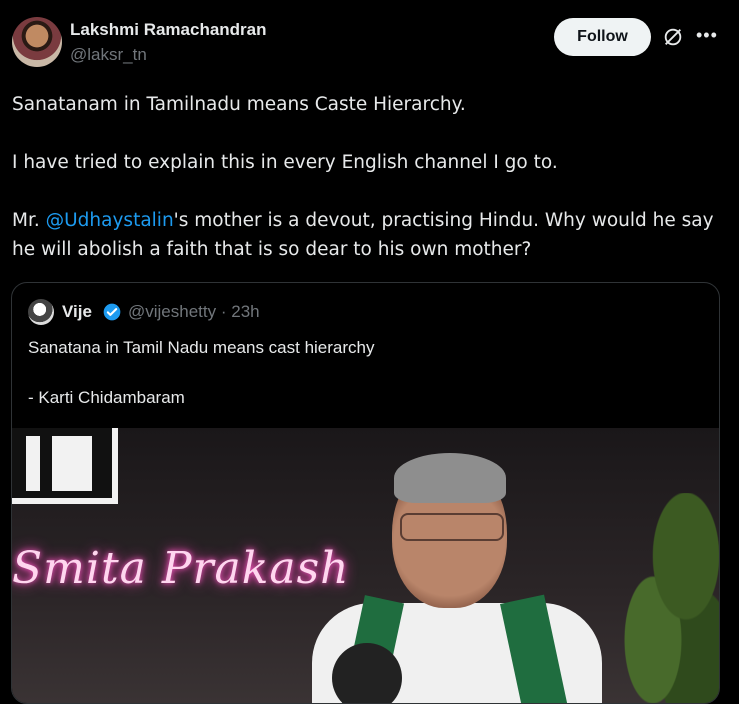 Image resolution: width=739 pixels, height=704 pixels. What do you see at coordinates (664, 598) in the screenshot?
I see `plant-decoration` at bounding box center [664, 598].